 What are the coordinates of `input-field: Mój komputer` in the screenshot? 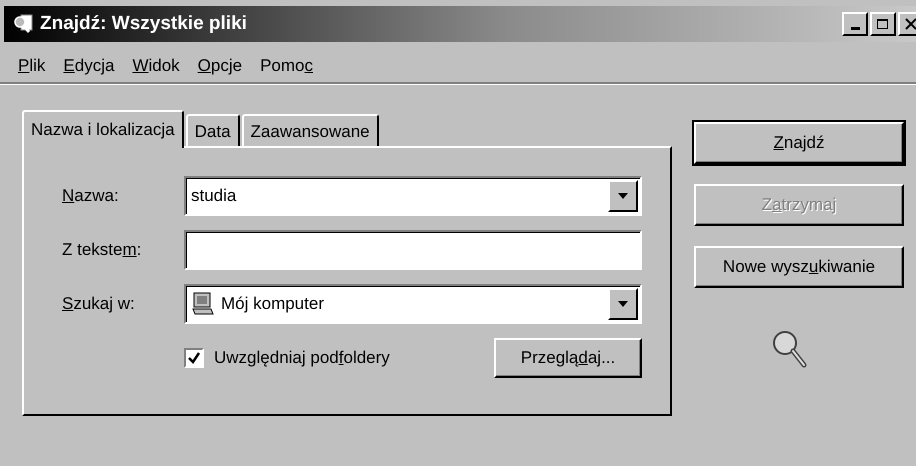 It's located at (414, 304).